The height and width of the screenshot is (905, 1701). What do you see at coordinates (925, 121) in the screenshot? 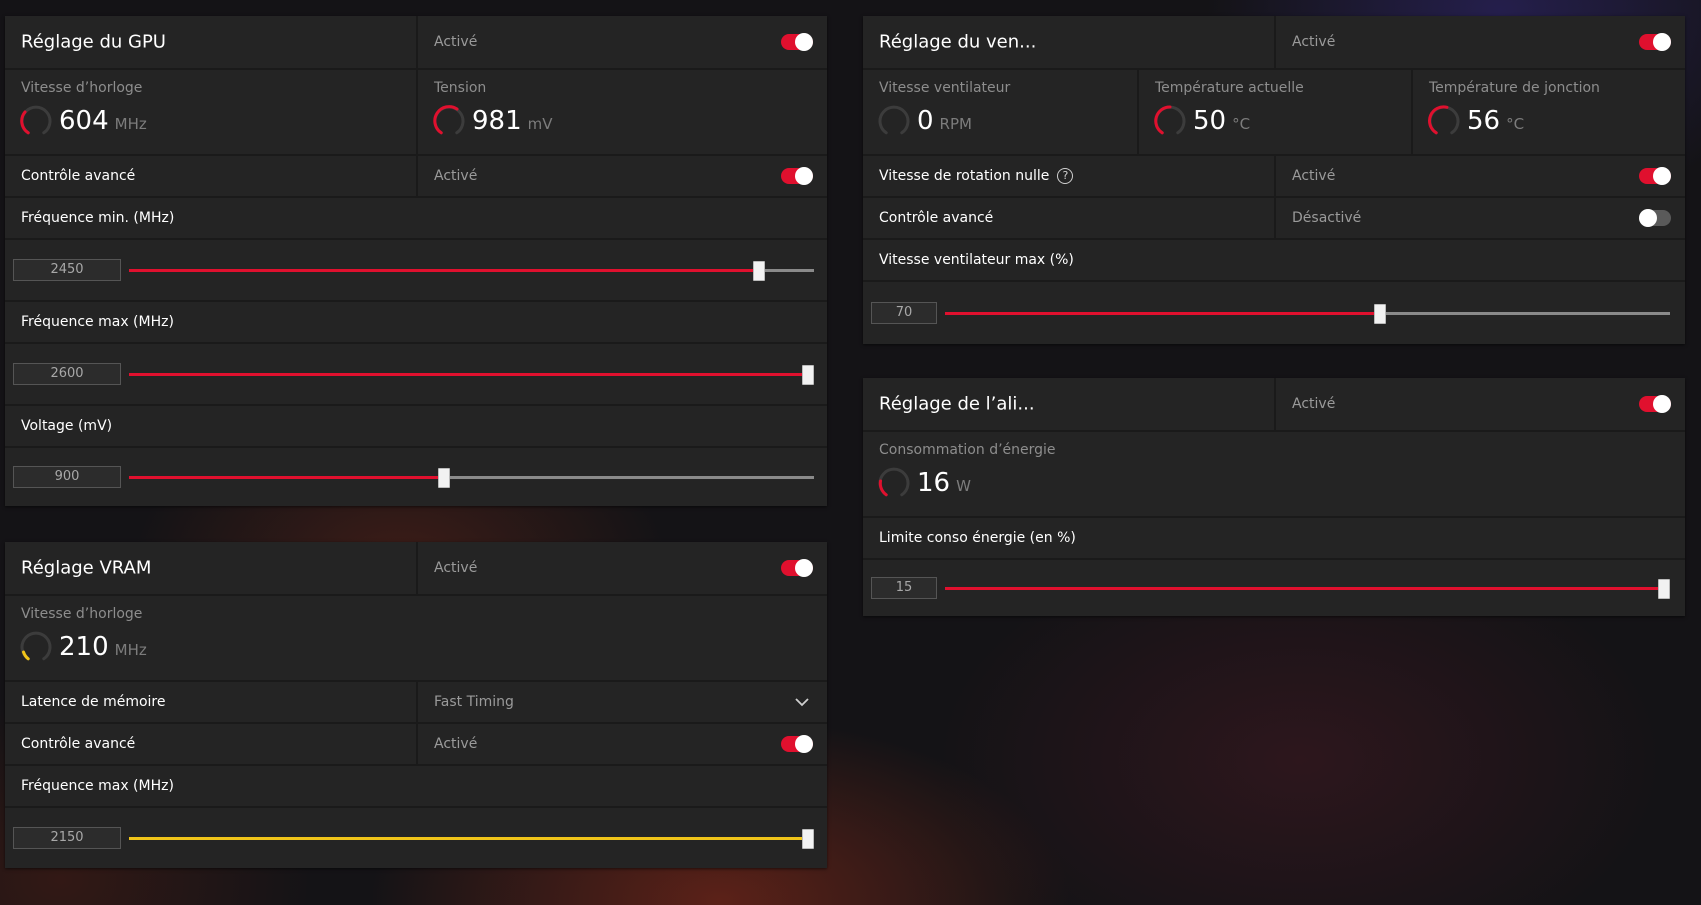
I see `fan-speed-number: 0` at bounding box center [925, 121].